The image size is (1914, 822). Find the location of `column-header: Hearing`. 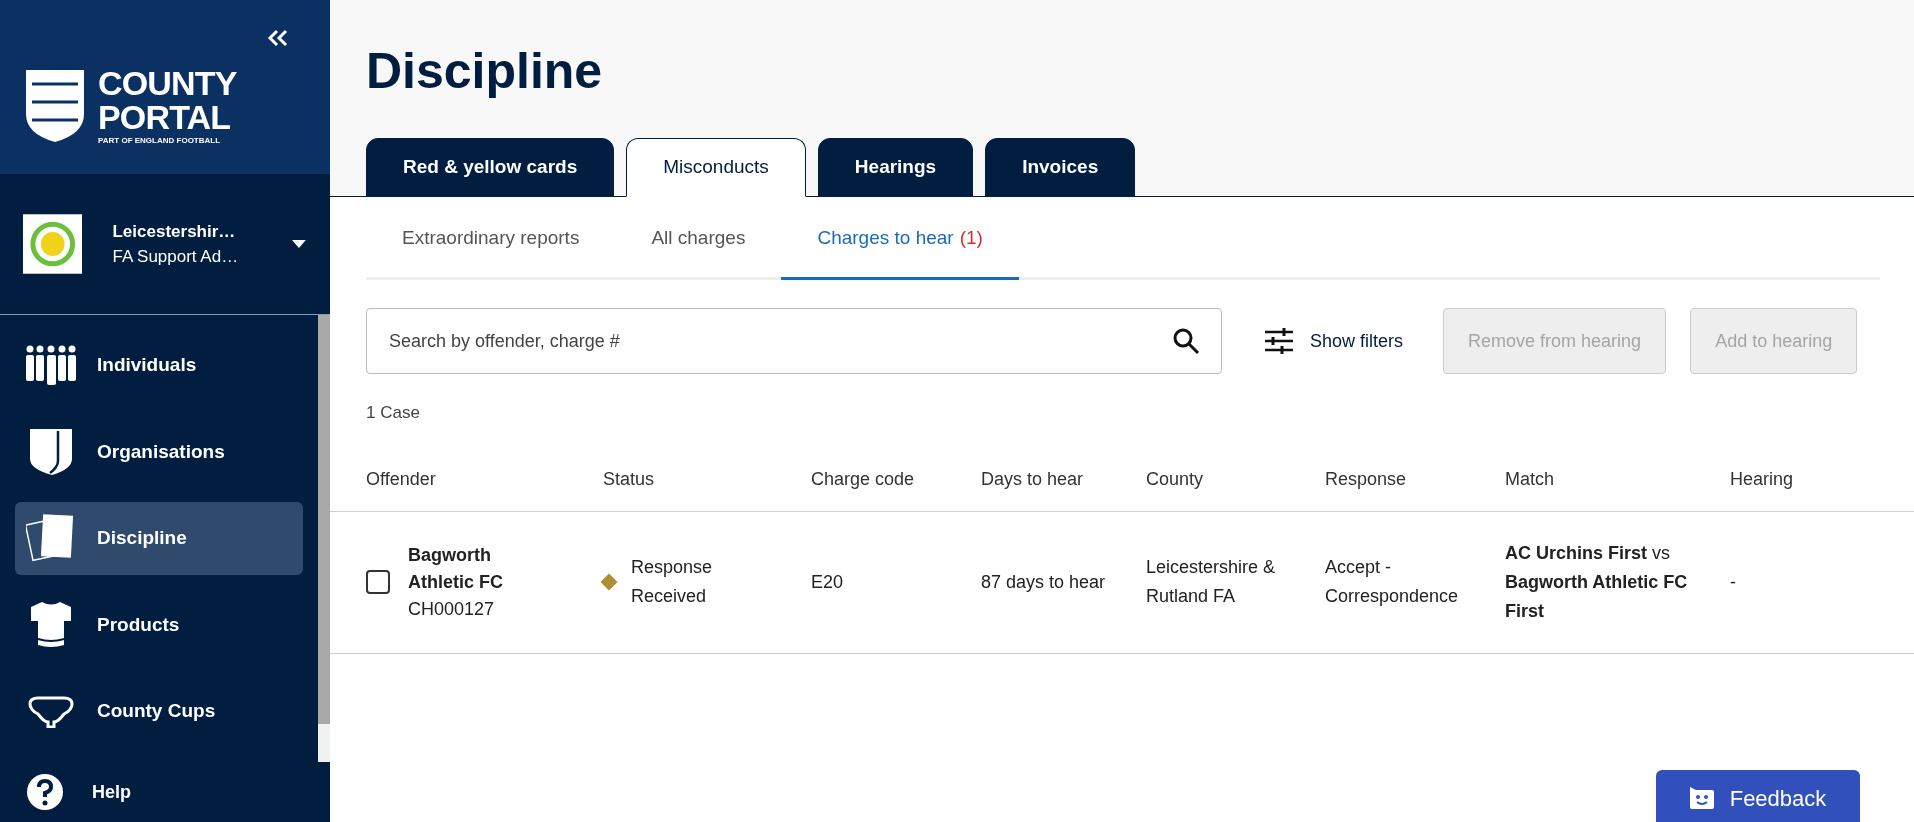

column-header: Hearing is located at coordinates (1762, 479).